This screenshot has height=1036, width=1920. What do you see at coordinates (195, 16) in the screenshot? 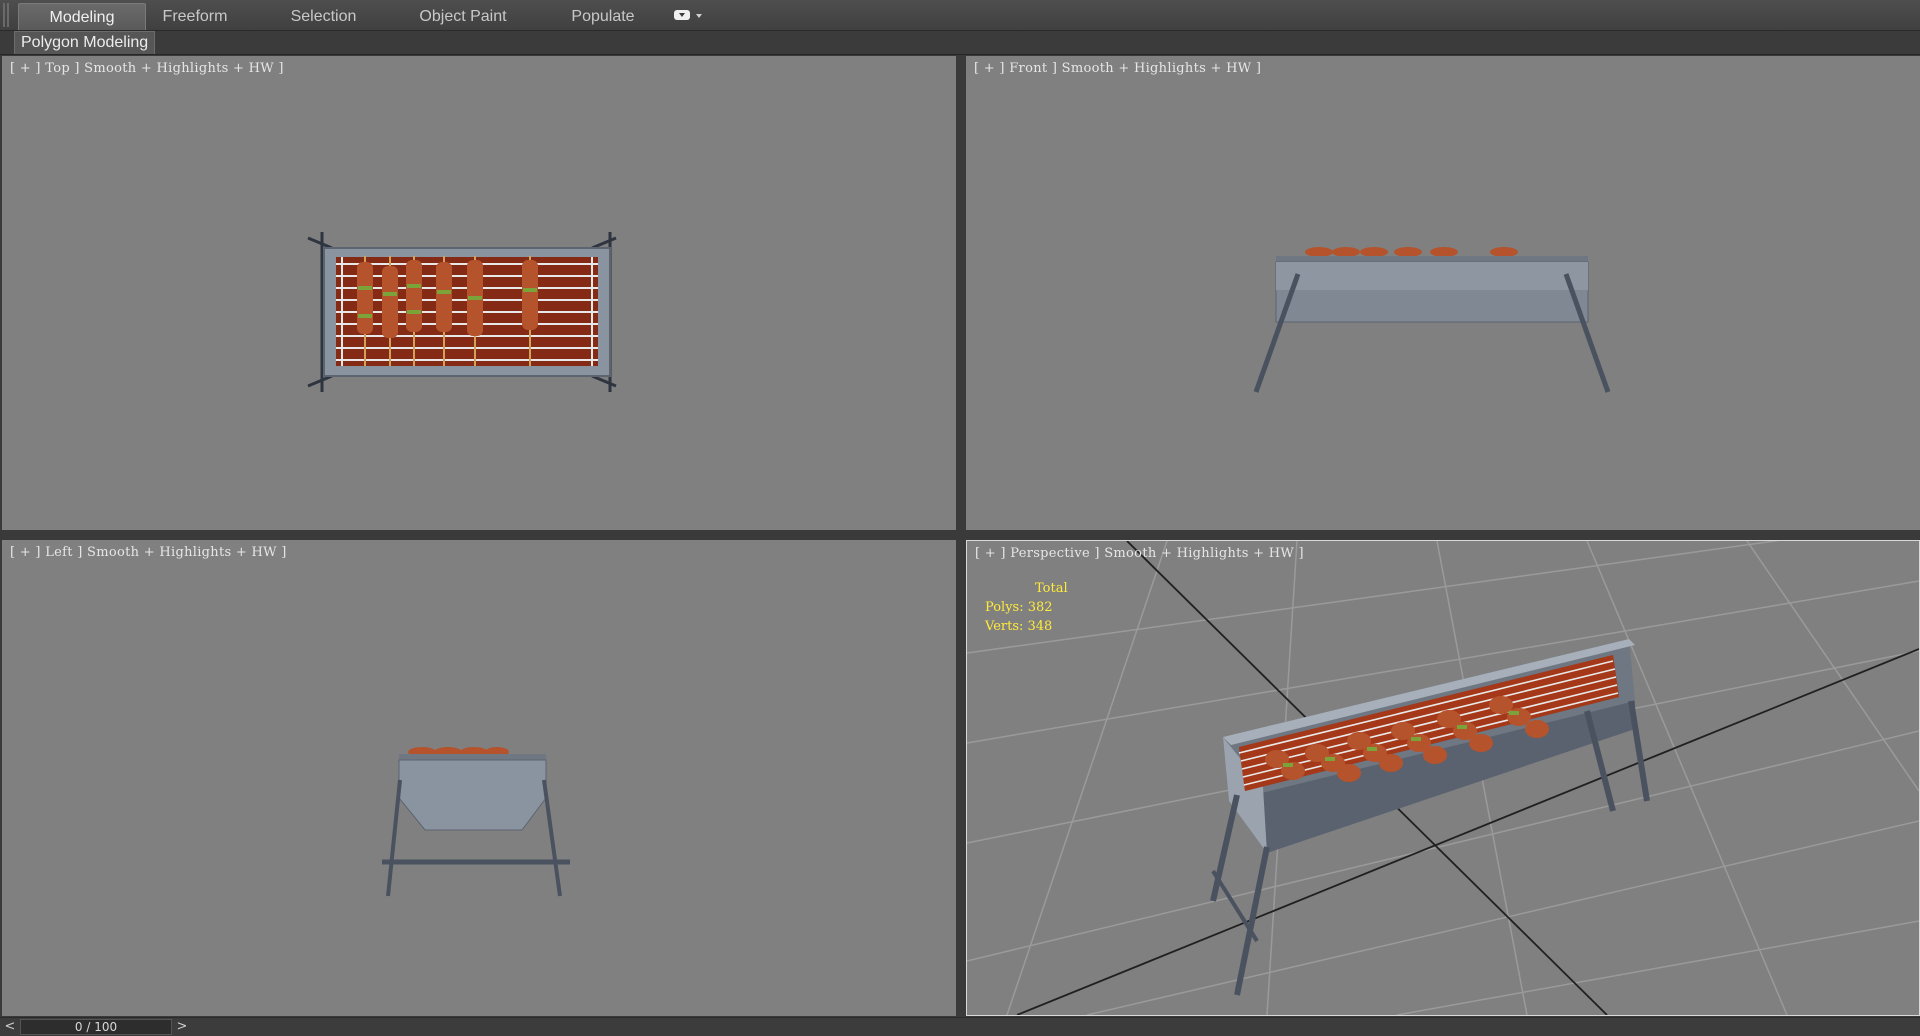
I see `tab-freeform: Freeform` at bounding box center [195, 16].